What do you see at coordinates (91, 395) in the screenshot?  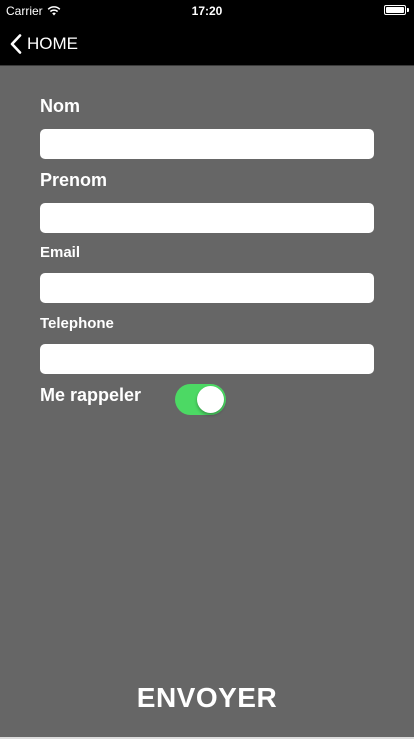 I see `callback-label: Me rappeler` at bounding box center [91, 395].